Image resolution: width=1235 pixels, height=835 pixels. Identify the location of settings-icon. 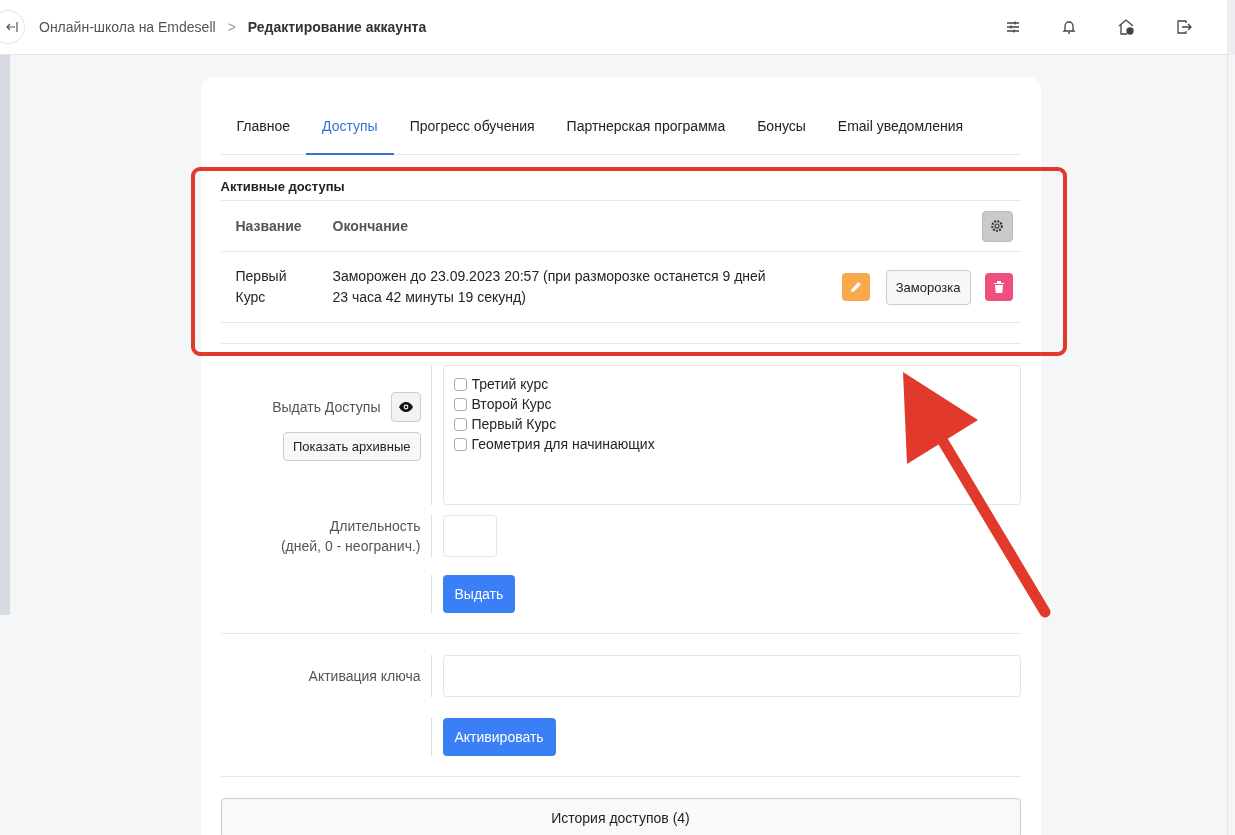
(997, 226).